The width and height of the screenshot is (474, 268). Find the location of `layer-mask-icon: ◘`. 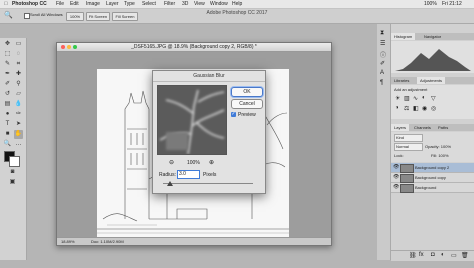

layer-mask-icon: ◘ is located at coordinates (433, 255).